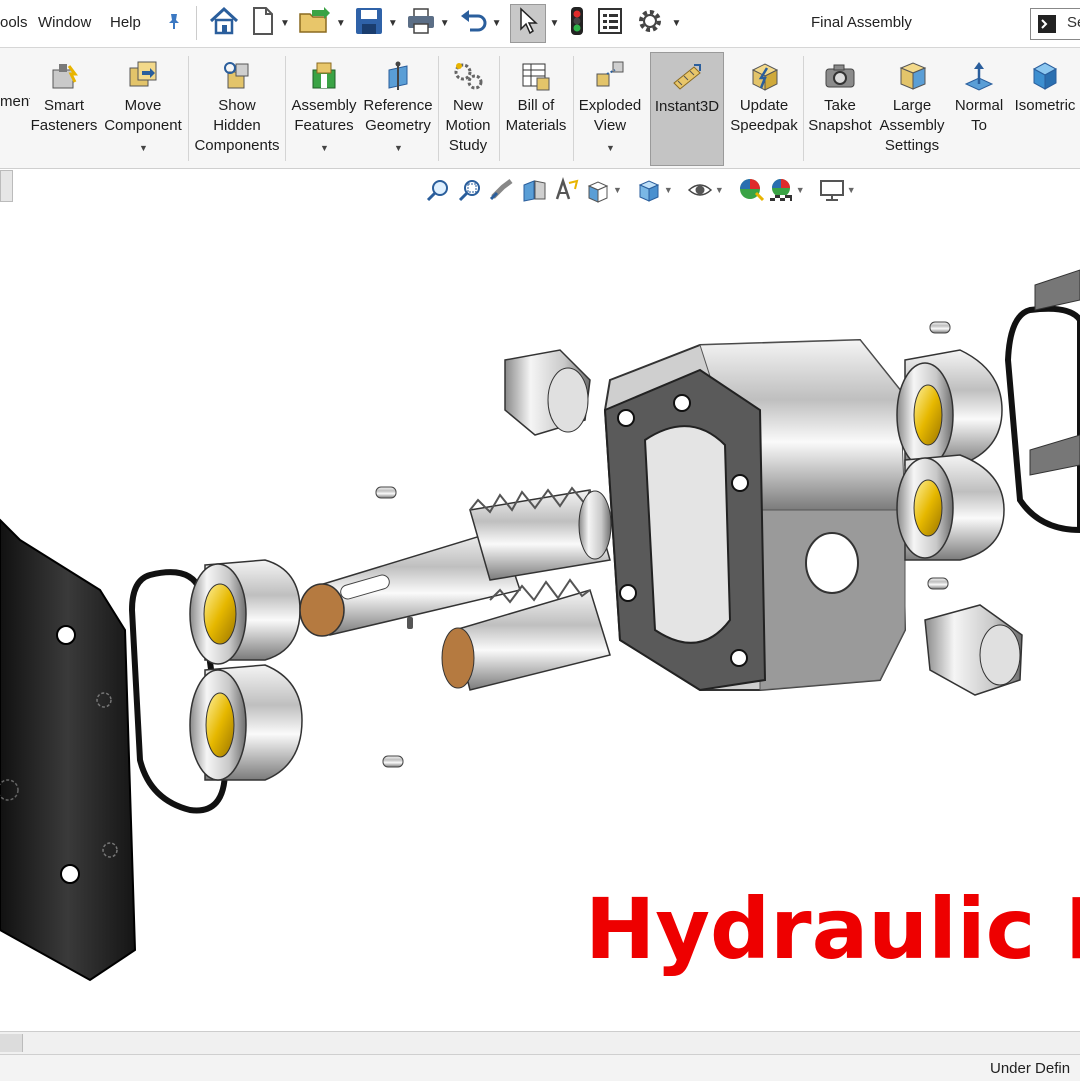 The width and height of the screenshot is (1080, 1081). What do you see at coordinates (610, 115) in the screenshot?
I see `ribbon-label: Exploded View` at bounding box center [610, 115].